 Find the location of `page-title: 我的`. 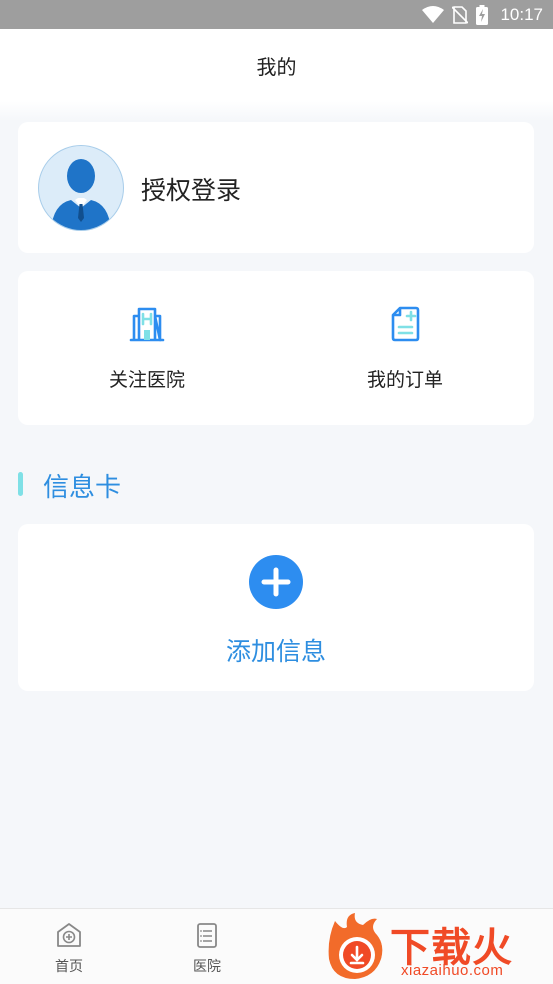

page-title: 我的 is located at coordinates (276, 66).